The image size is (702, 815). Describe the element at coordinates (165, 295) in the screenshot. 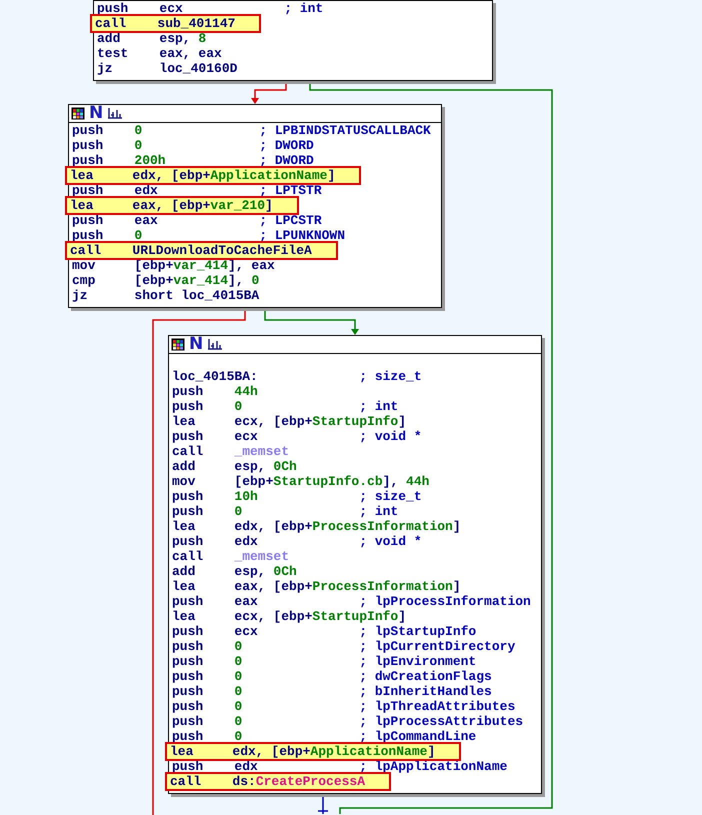

I see `code-line: jz short loc_4015BA` at that location.